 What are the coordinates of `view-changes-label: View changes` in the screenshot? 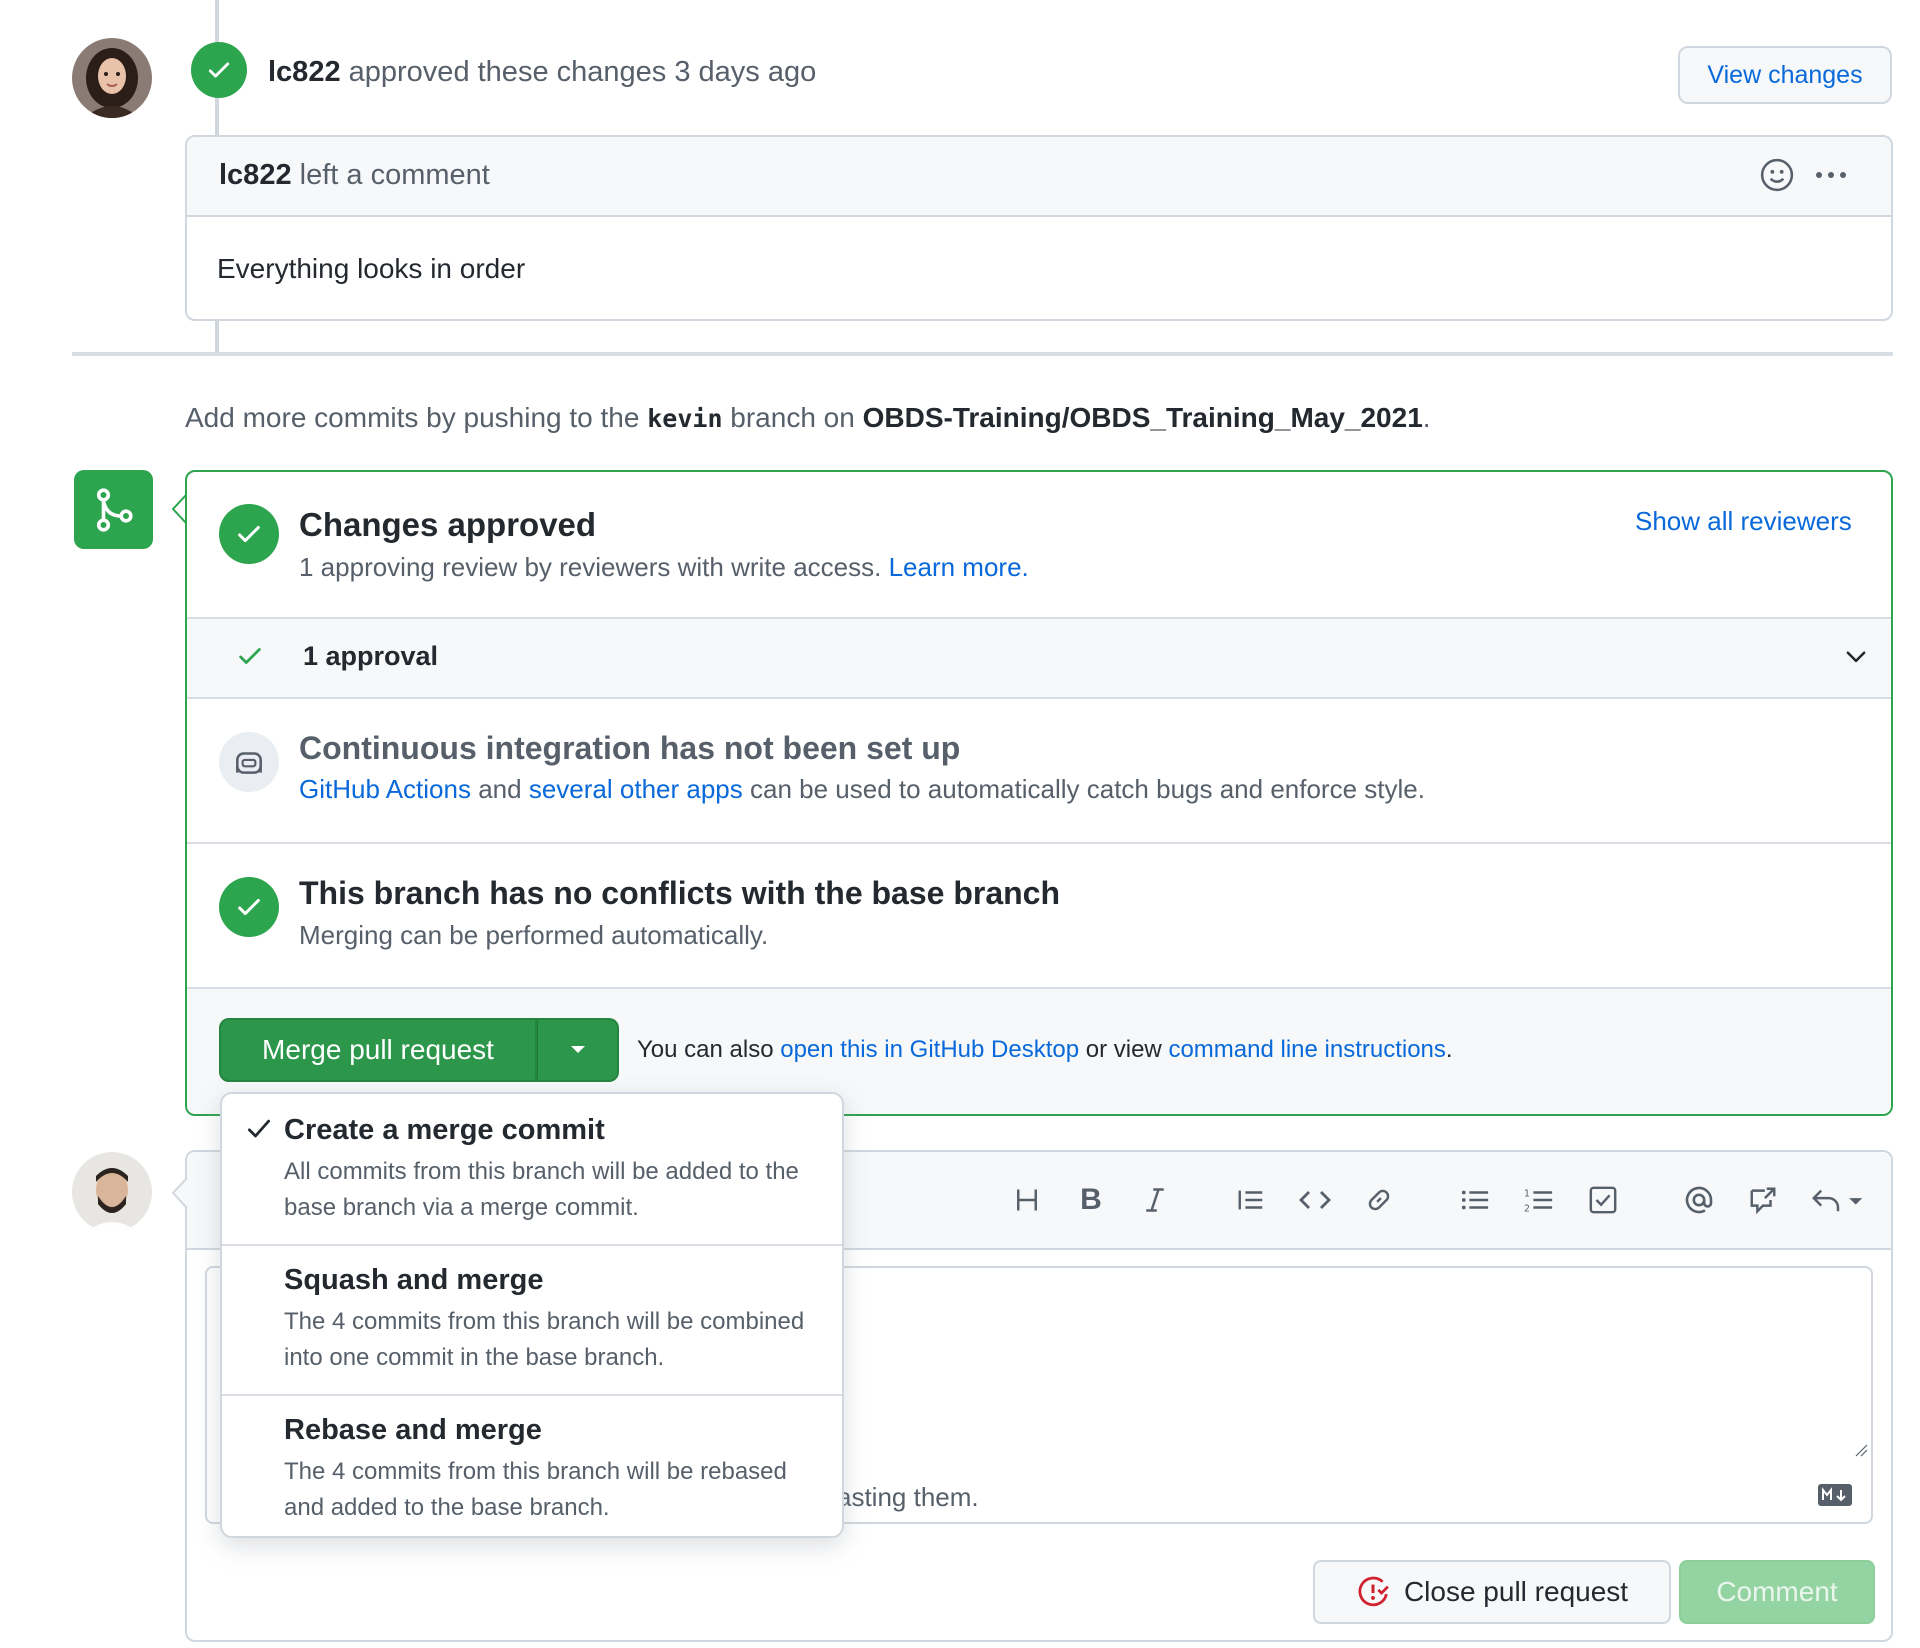 It's located at (1785, 74).